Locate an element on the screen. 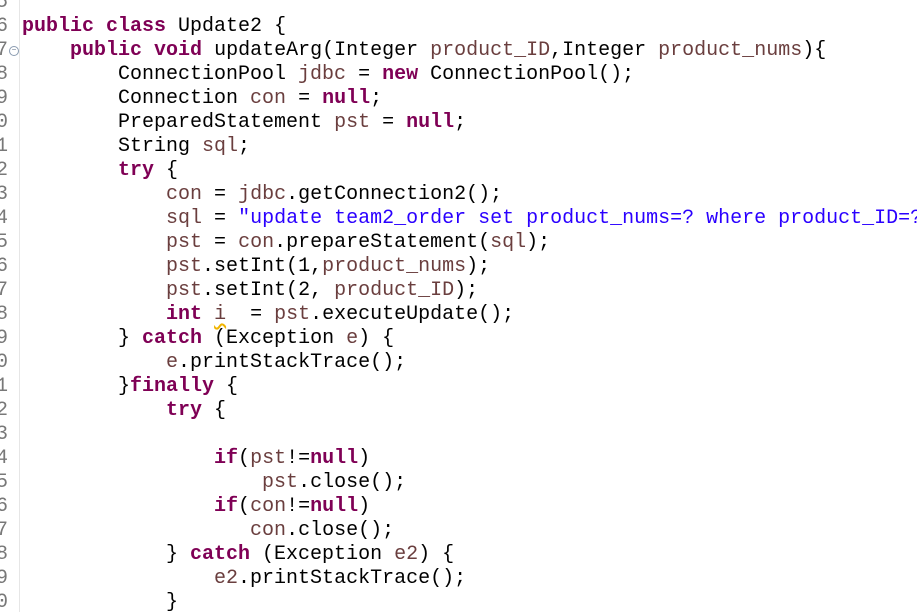 The image size is (917, 615). collapse-icon: − is located at coordinates (14, 51).